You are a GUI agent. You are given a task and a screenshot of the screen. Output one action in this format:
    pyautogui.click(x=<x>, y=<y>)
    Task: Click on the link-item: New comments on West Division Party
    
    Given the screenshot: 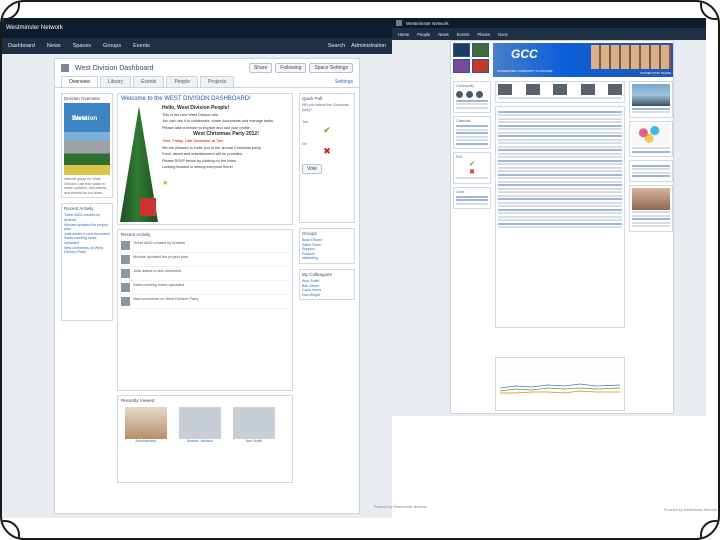 What is the action you would take?
    pyautogui.click(x=87, y=250)
    